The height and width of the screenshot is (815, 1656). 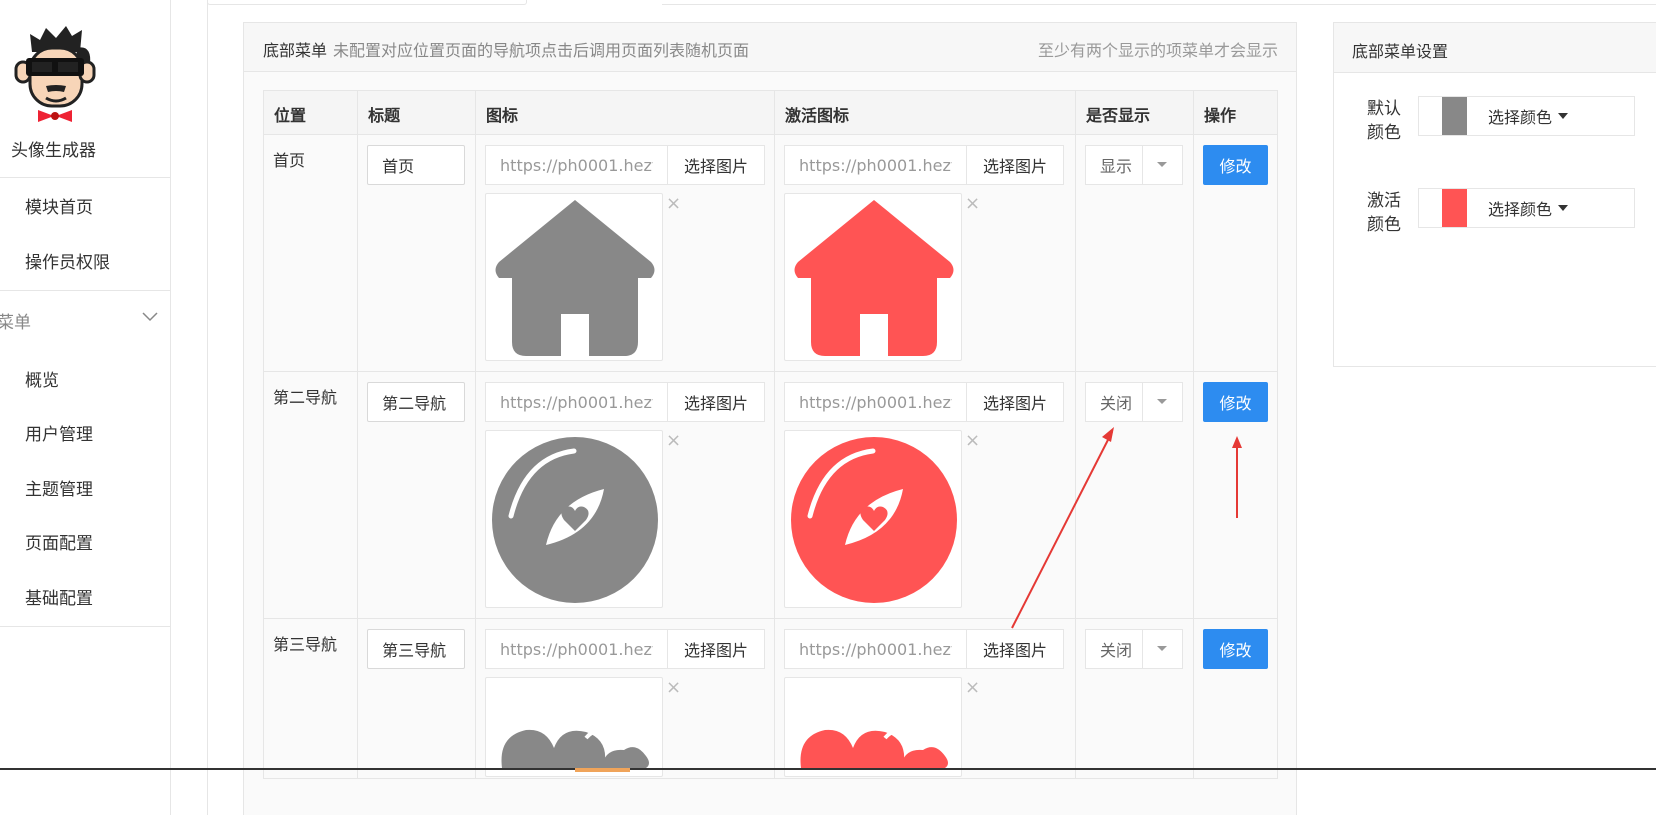 I want to click on chevron-down-icon, so click(x=150, y=317).